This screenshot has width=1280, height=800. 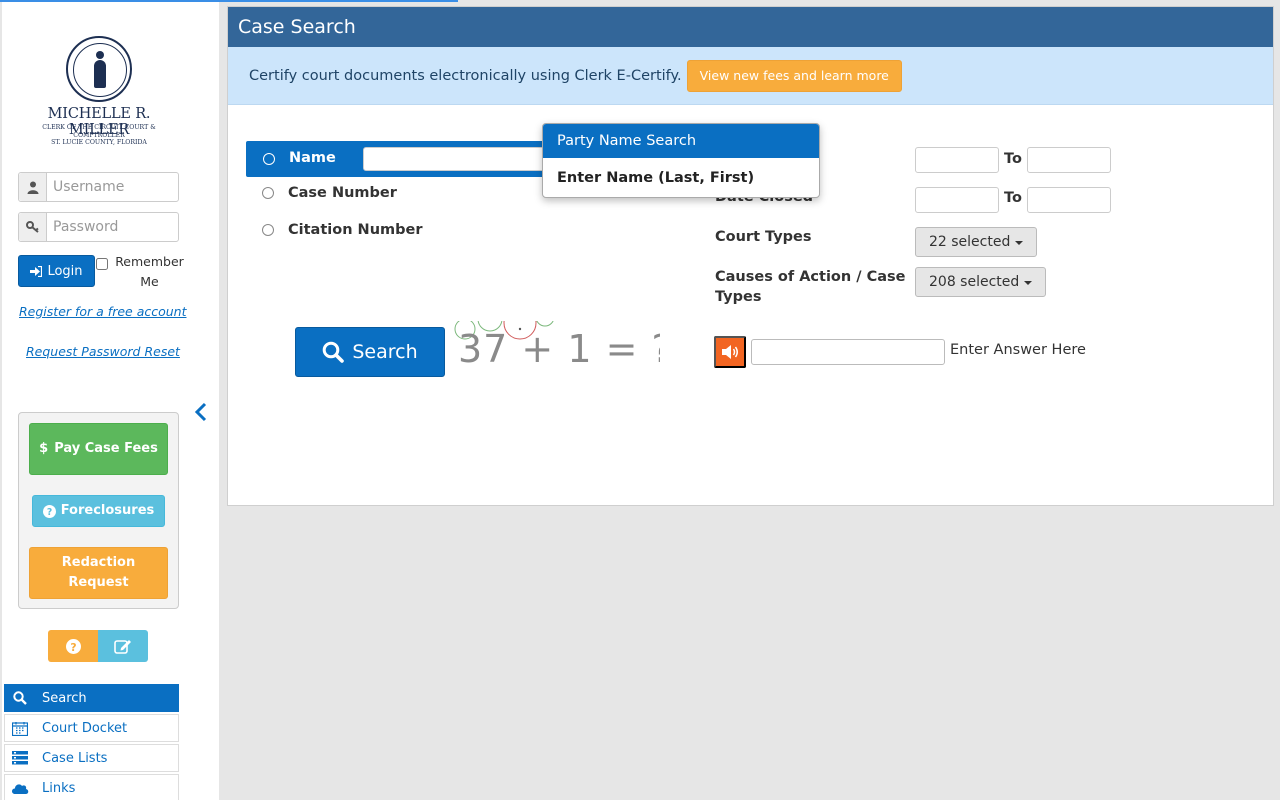 I want to click on remember-me-checkbox, so click(x=102, y=264).